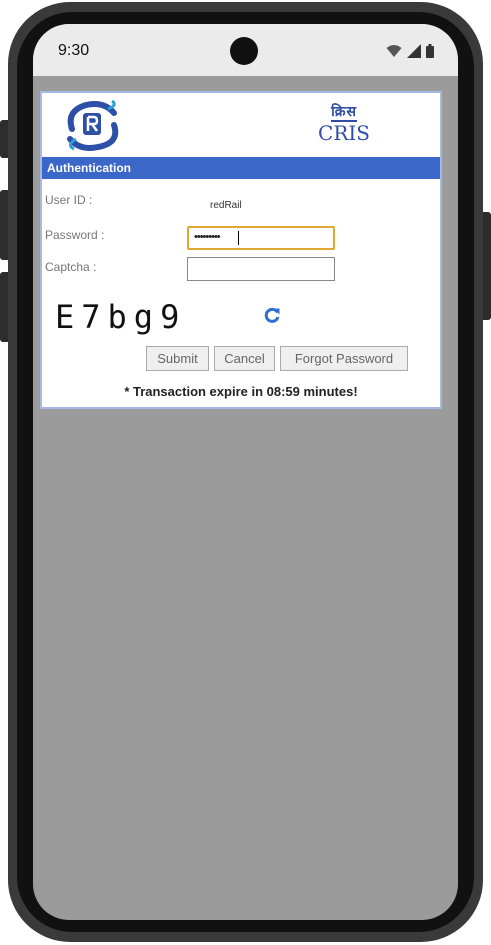 The width and height of the screenshot is (491, 945). Describe the element at coordinates (4, 225) in the screenshot. I see `volume-up-button` at that location.